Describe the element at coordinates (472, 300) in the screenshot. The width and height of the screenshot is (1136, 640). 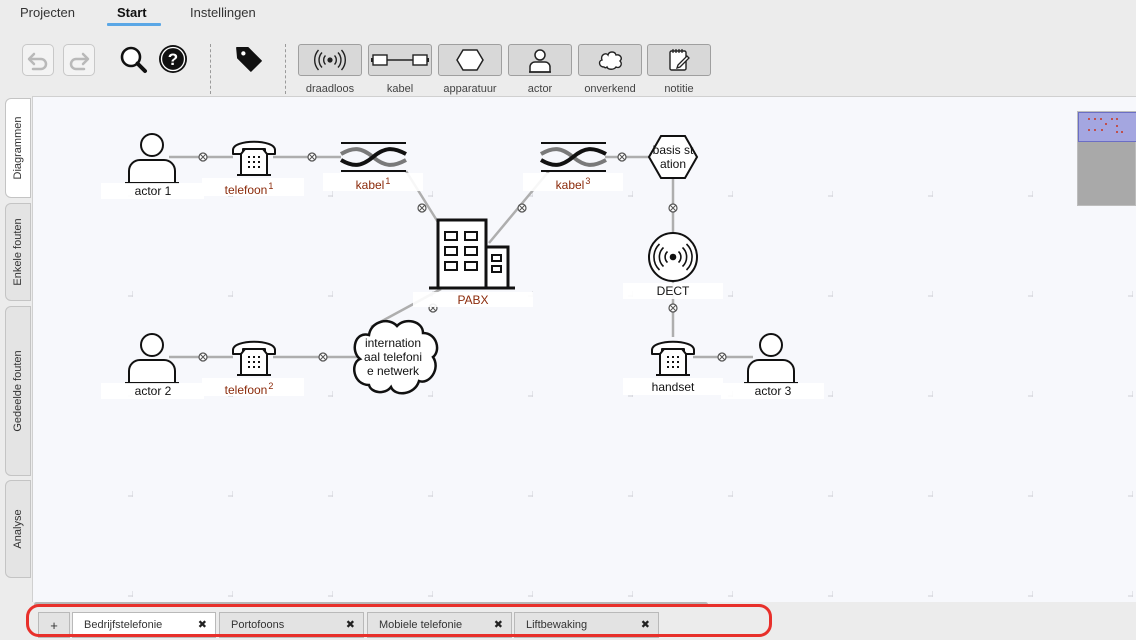
I see `node-label: PABX` at that location.